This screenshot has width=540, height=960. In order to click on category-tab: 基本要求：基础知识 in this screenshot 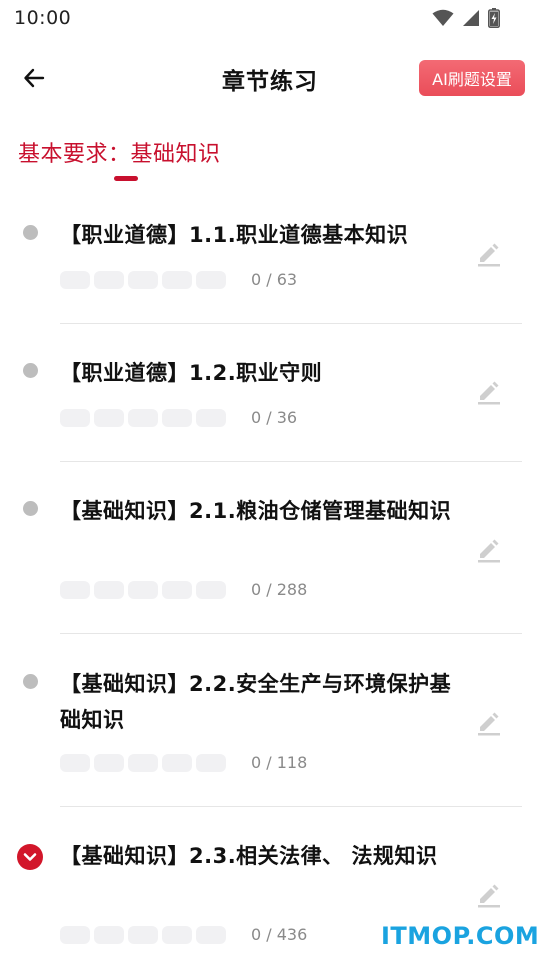, I will do `click(119, 160)`.